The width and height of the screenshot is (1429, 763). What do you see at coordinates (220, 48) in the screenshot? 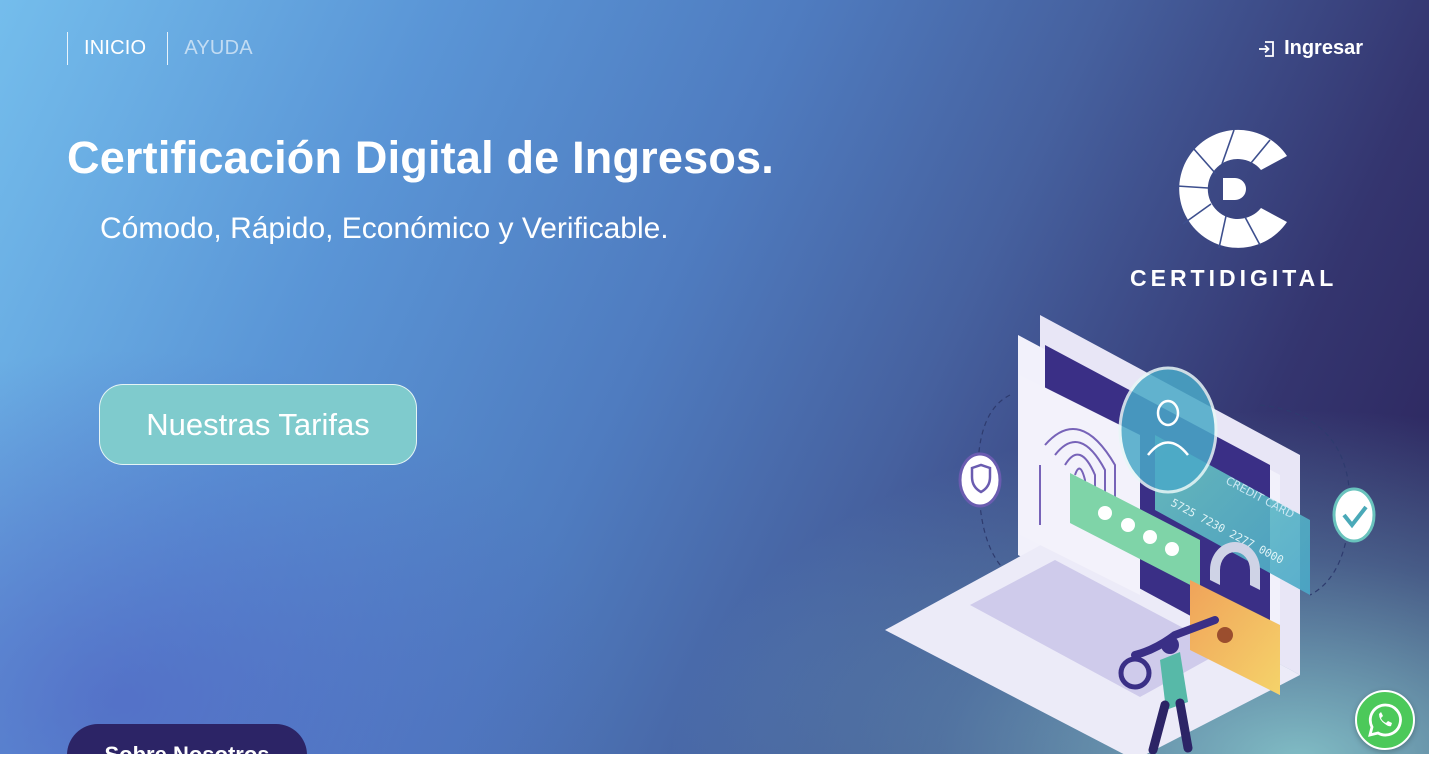
I see `nav-item-ayuda: AYUDA` at bounding box center [220, 48].